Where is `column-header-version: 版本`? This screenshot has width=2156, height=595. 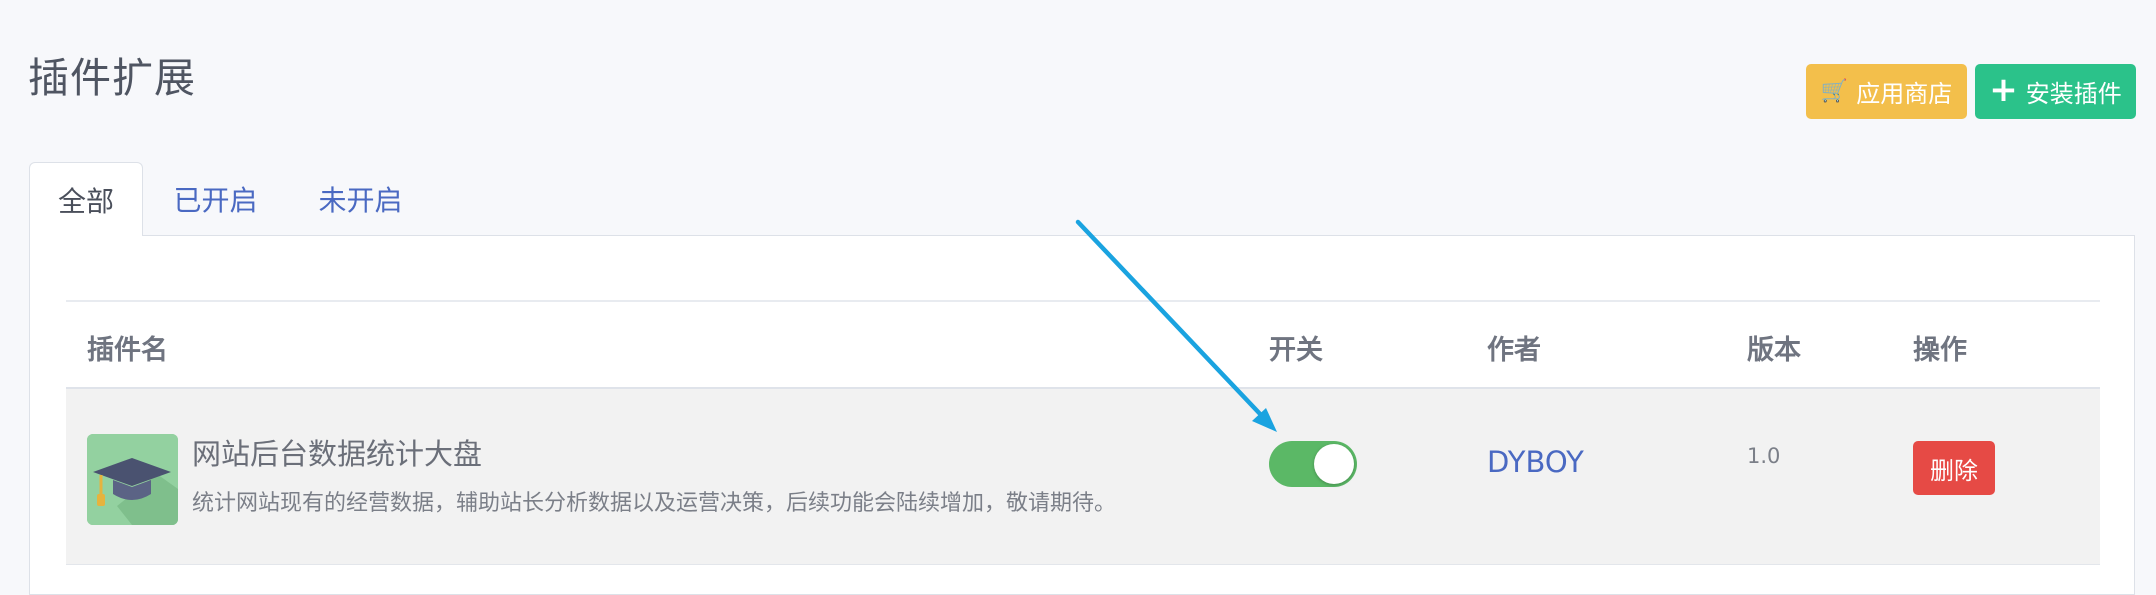 column-header-version: 版本 is located at coordinates (1774, 350).